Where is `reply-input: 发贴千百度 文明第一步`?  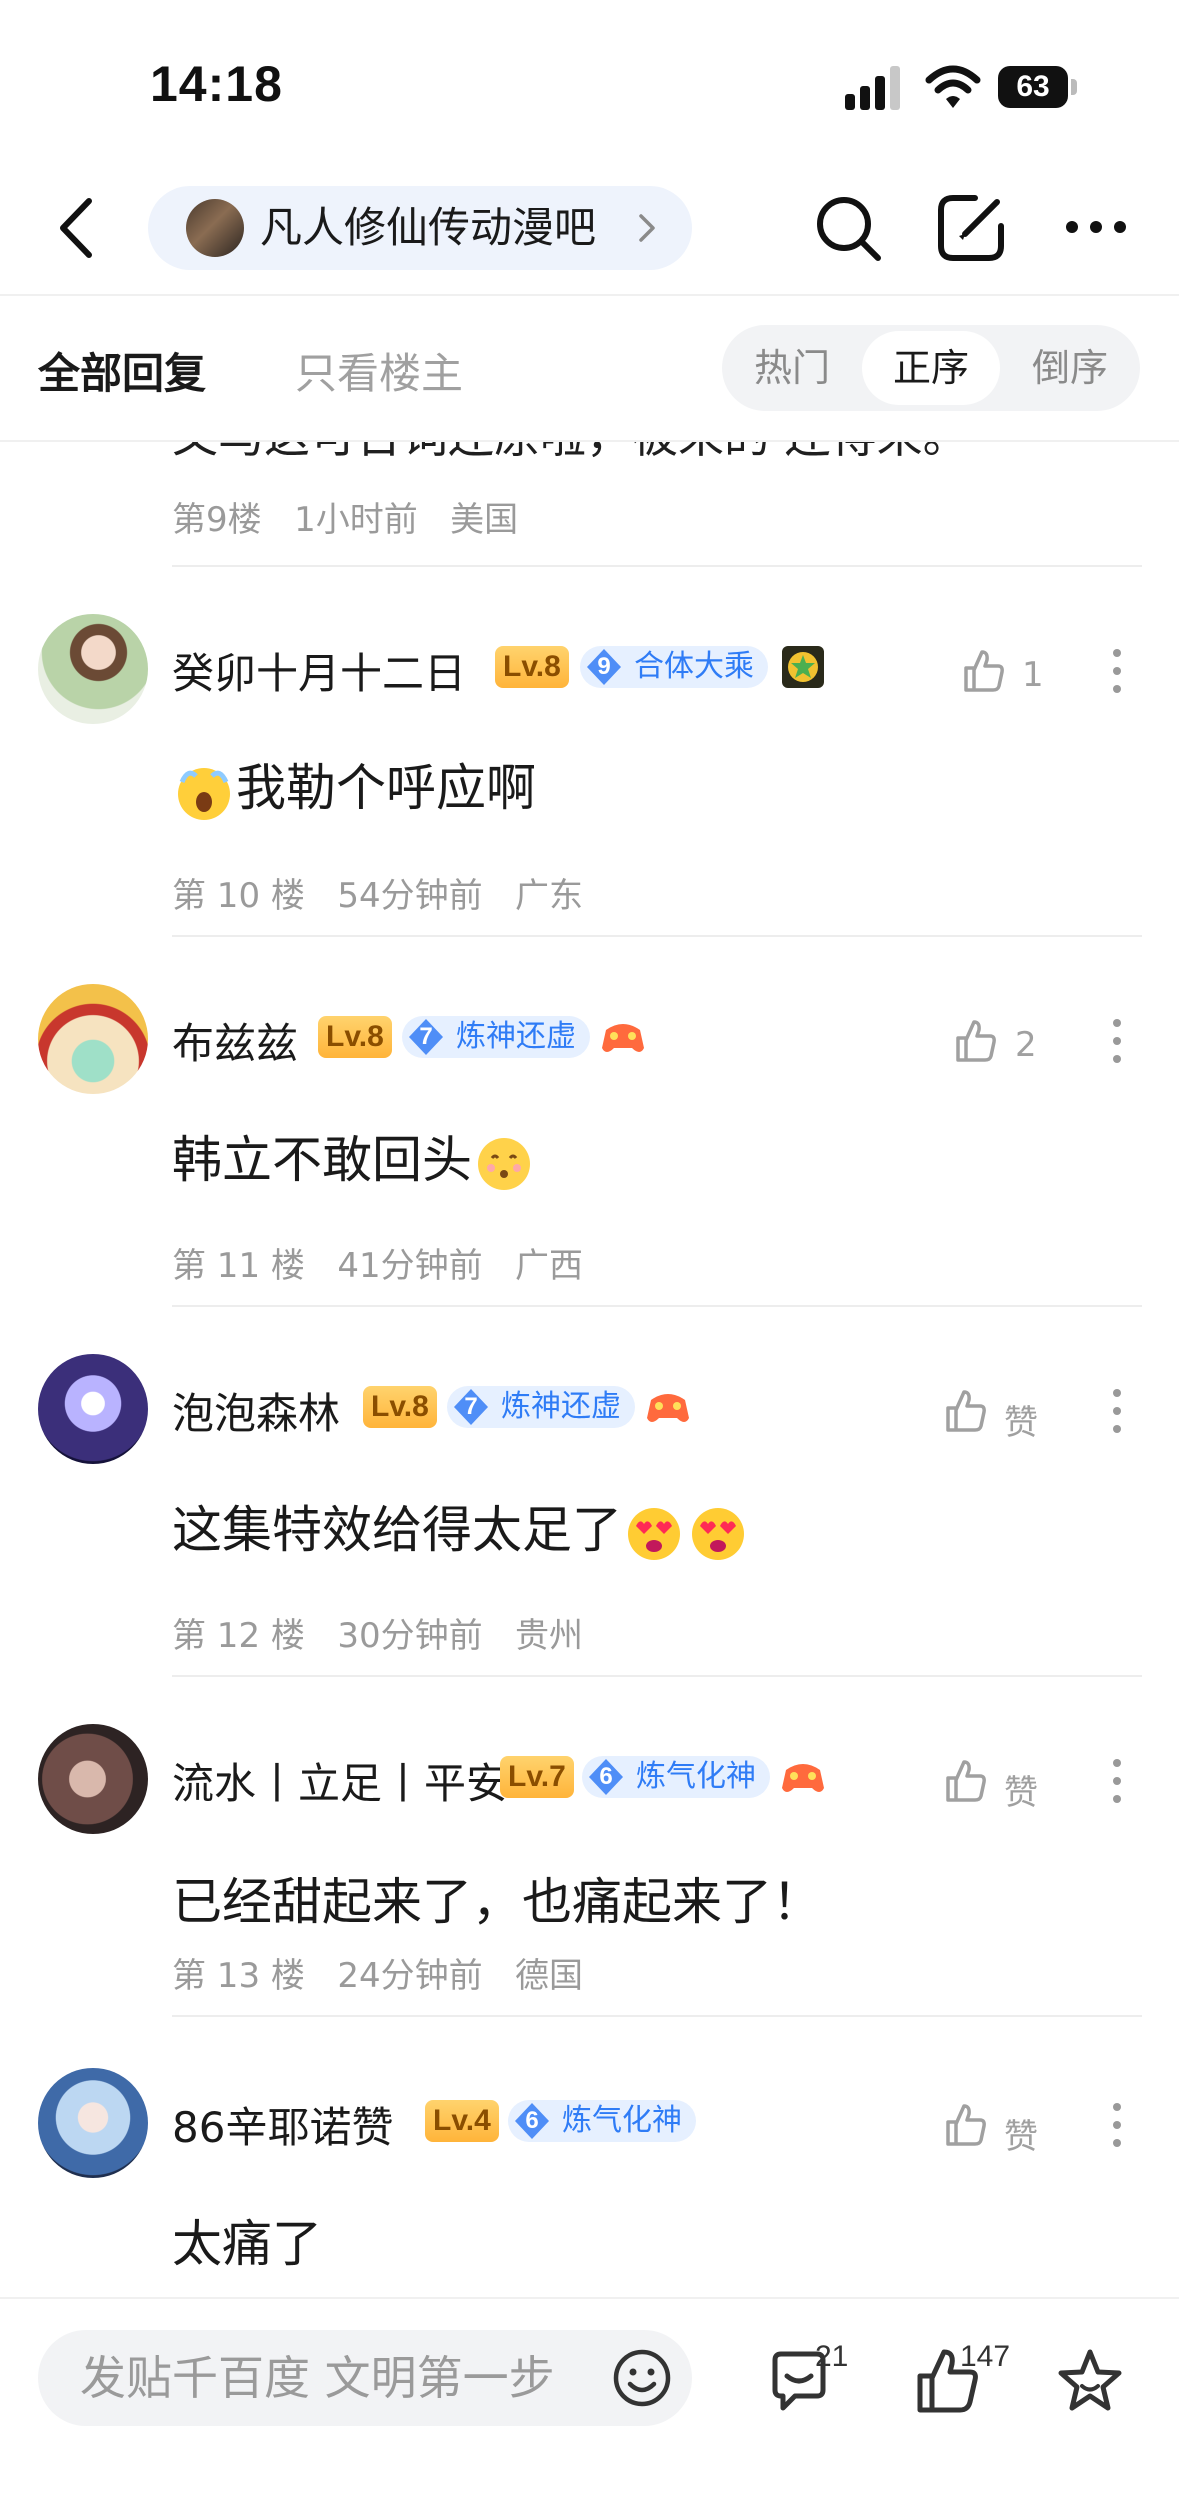 reply-input: 发贴千百度 文明第一步 is located at coordinates (365, 2378).